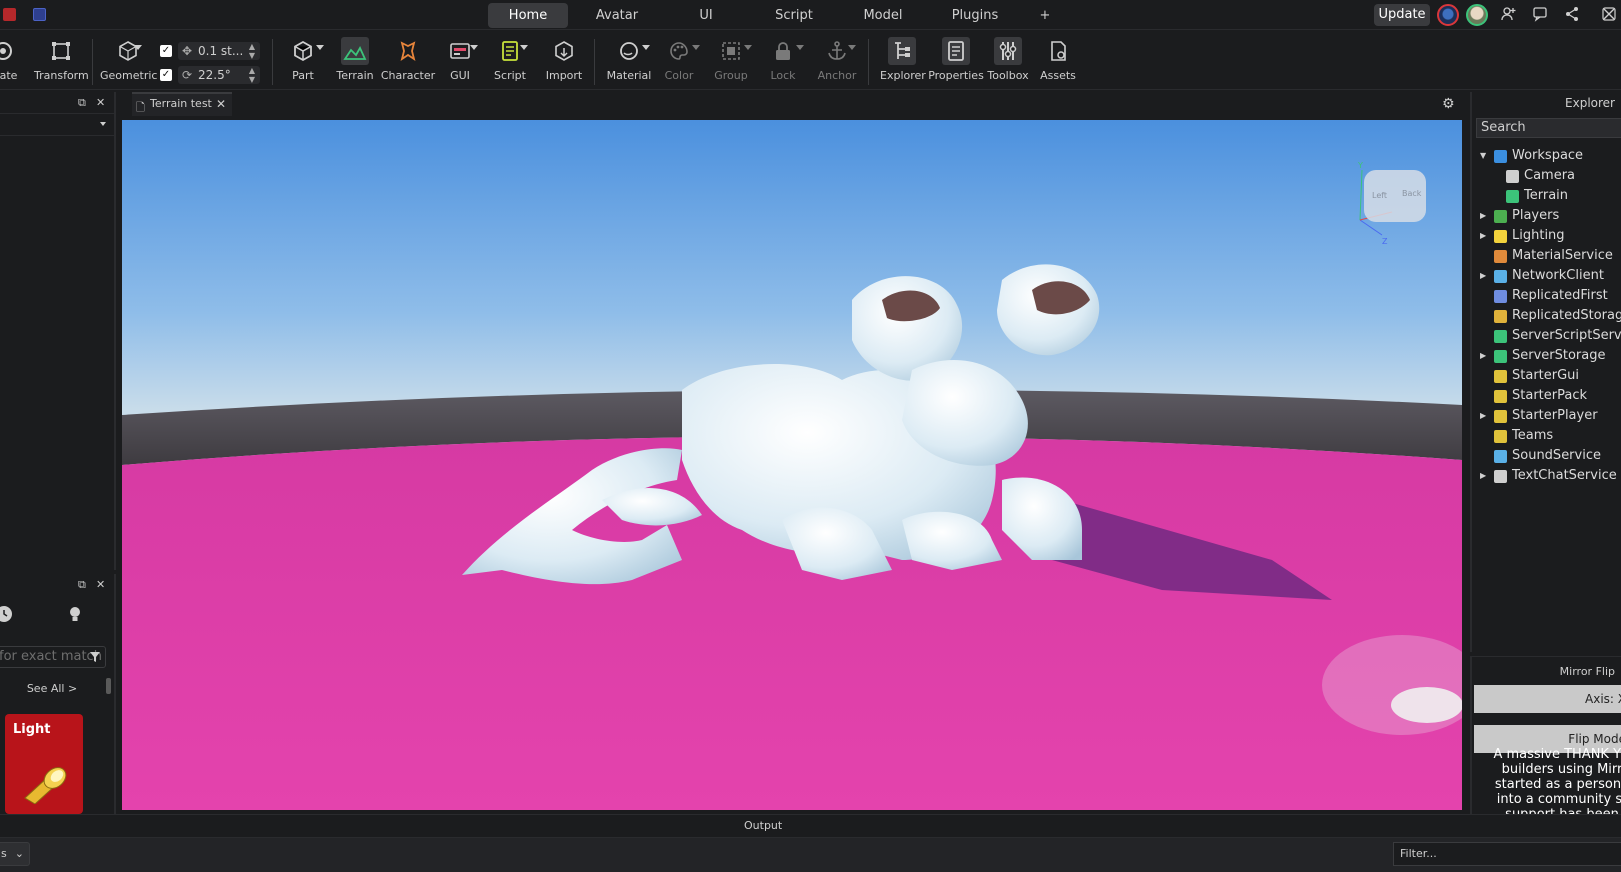  I want to click on filter-icon, so click(95, 658).